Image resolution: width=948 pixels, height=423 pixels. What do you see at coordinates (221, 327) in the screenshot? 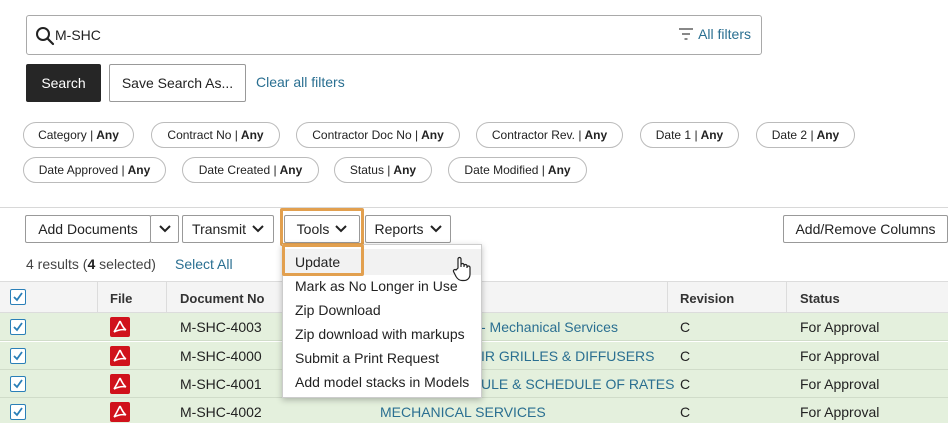
I see `document-no-cell: M-SHC-4003` at bounding box center [221, 327].